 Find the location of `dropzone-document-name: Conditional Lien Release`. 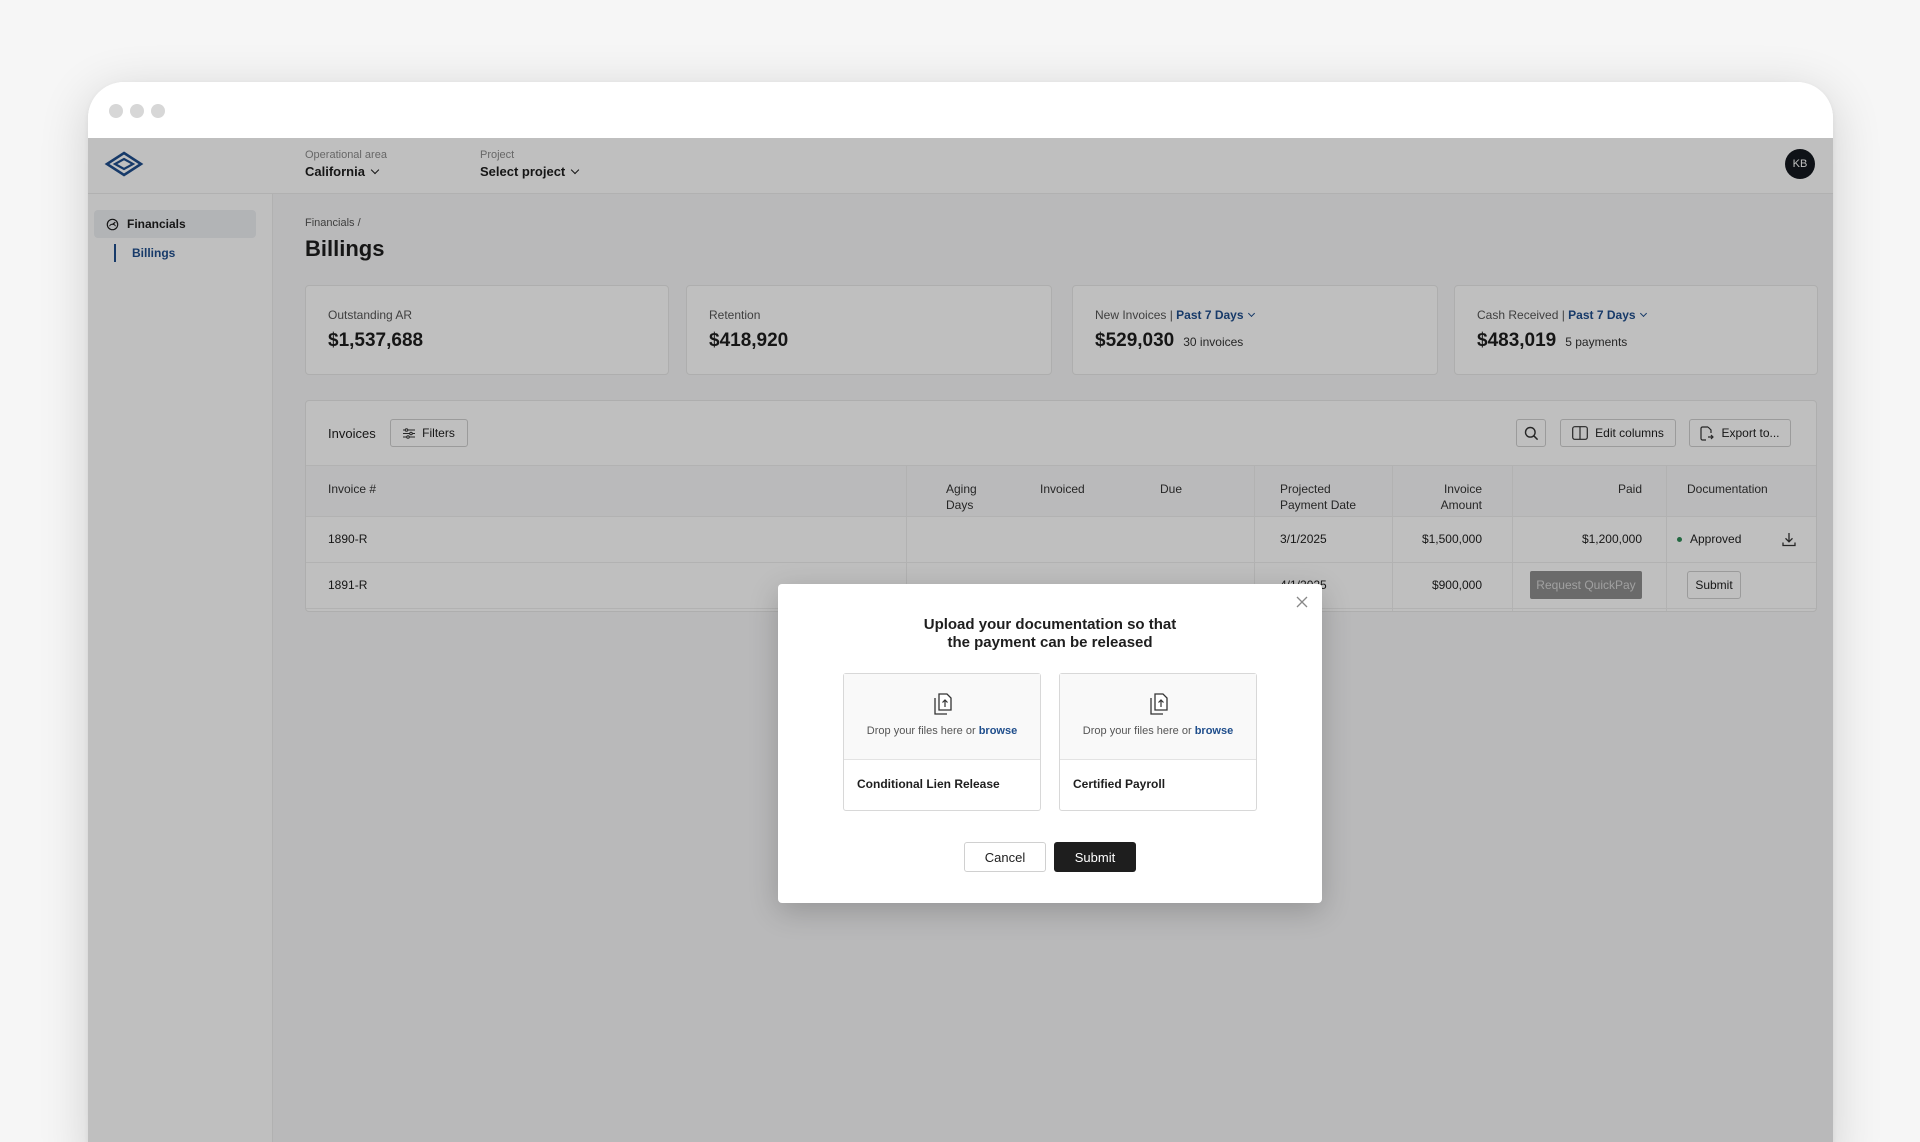

dropzone-document-name: Conditional Lien Release is located at coordinates (928, 784).